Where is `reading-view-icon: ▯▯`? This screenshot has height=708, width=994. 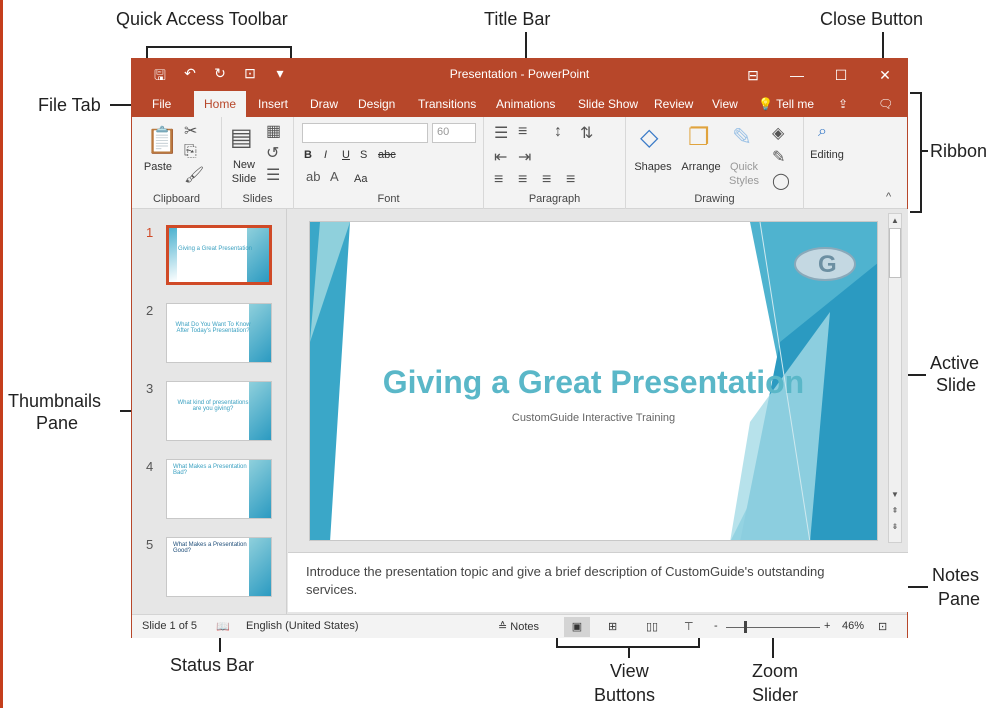 reading-view-icon: ▯▯ is located at coordinates (652, 626).